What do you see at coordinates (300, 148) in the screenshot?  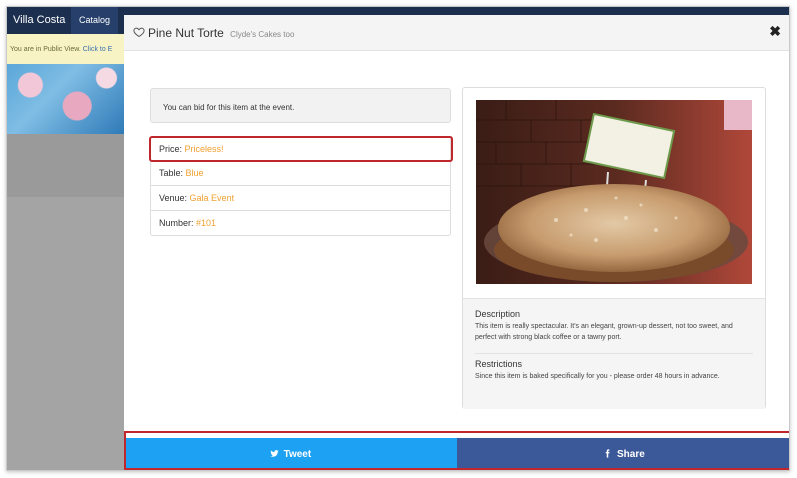 I see `detail-row-price: Price: Priceless!` at bounding box center [300, 148].